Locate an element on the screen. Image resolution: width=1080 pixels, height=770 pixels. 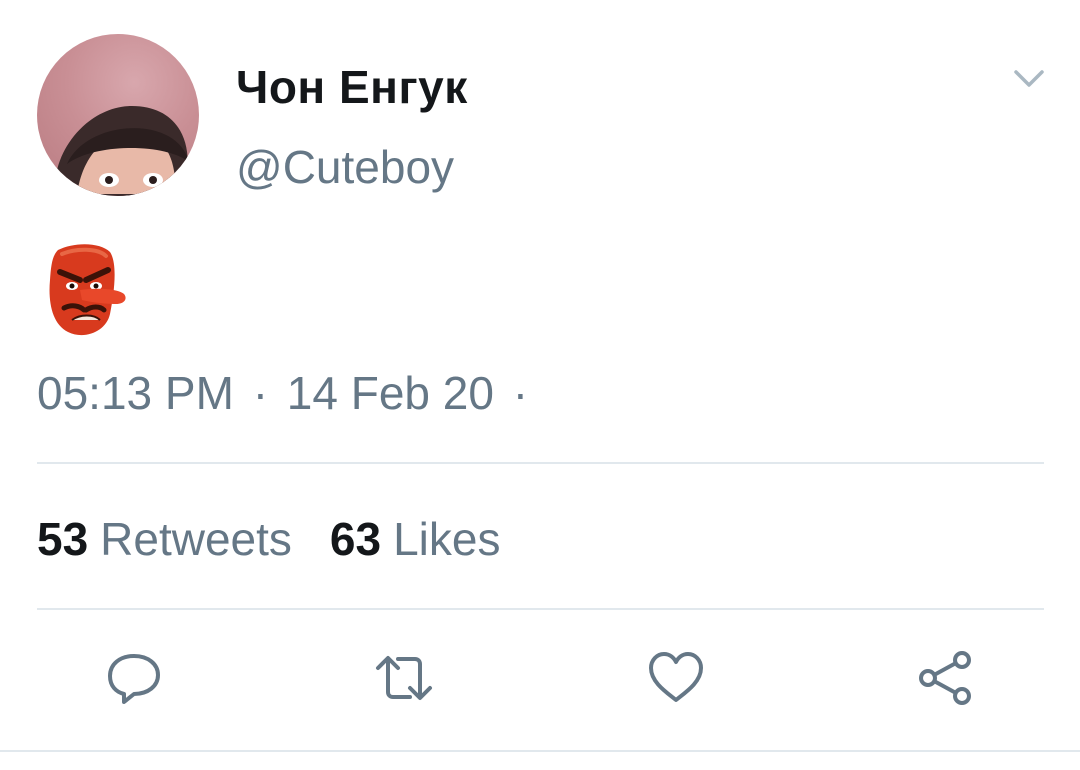
likes-stat: 63 Likes is located at coordinates (415, 539).